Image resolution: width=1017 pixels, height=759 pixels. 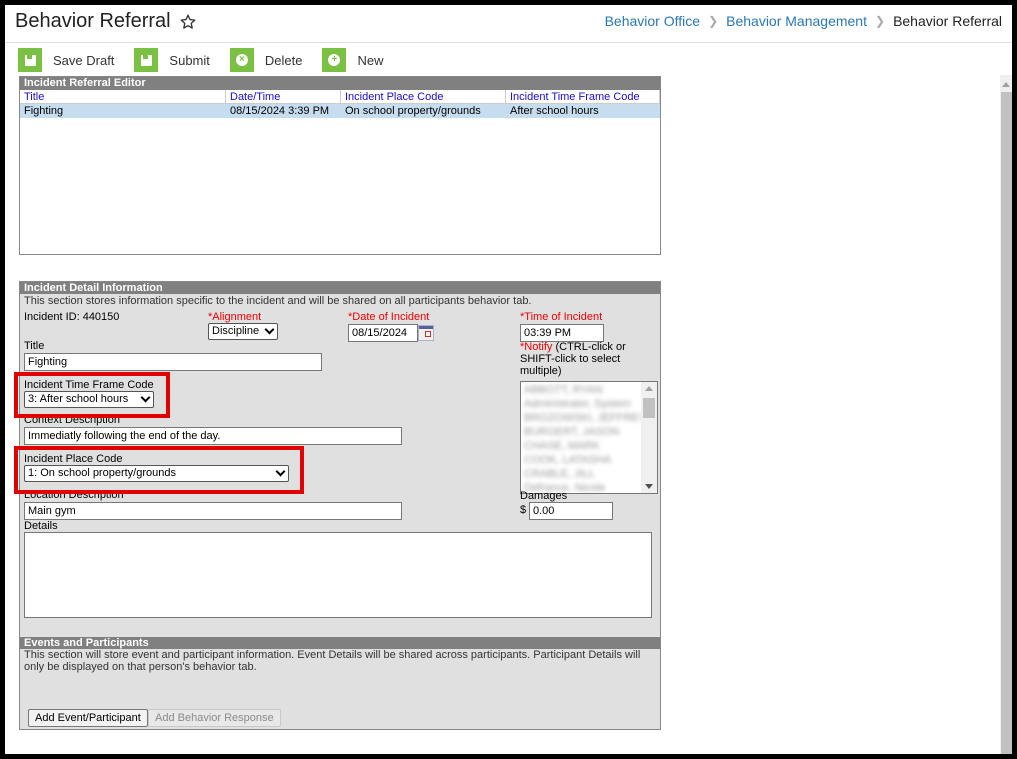 I want to click on scroll-down-icon, so click(x=649, y=486).